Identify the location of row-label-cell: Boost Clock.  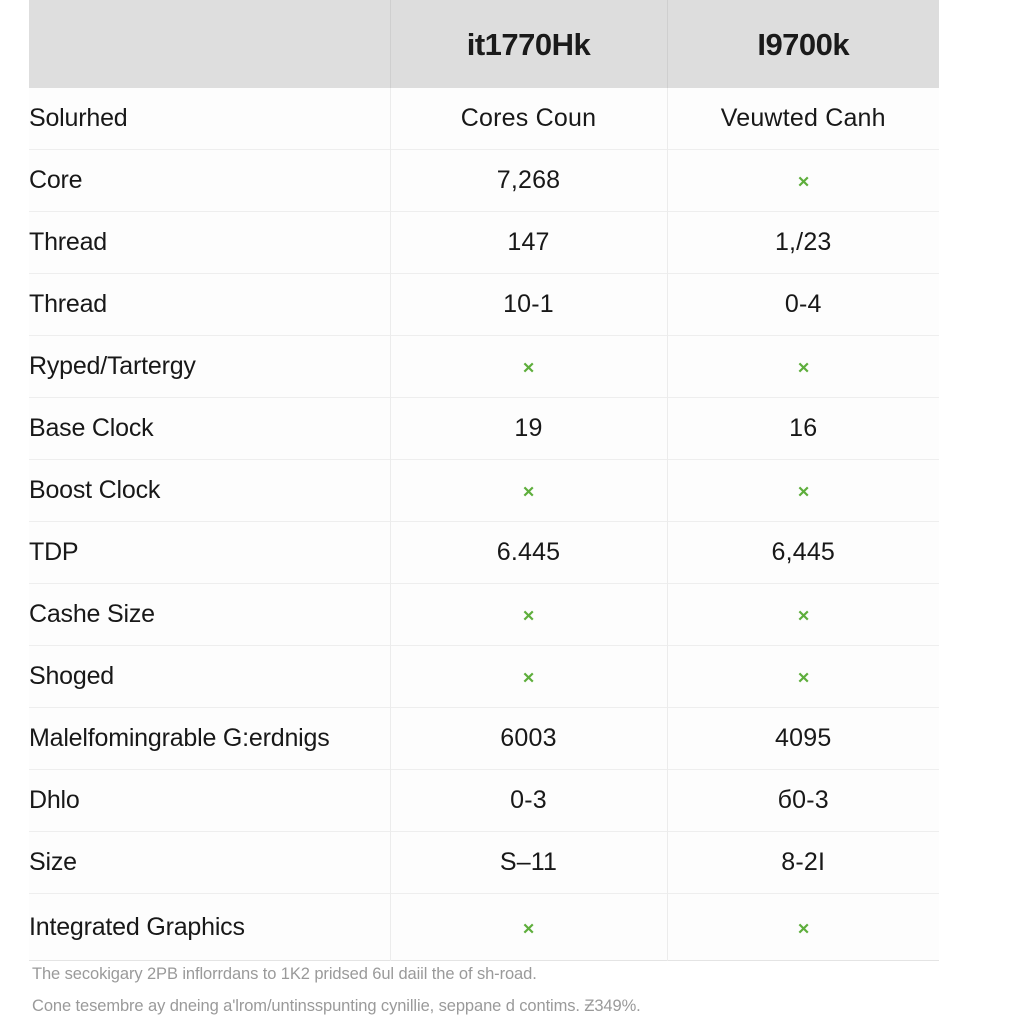
(210, 490).